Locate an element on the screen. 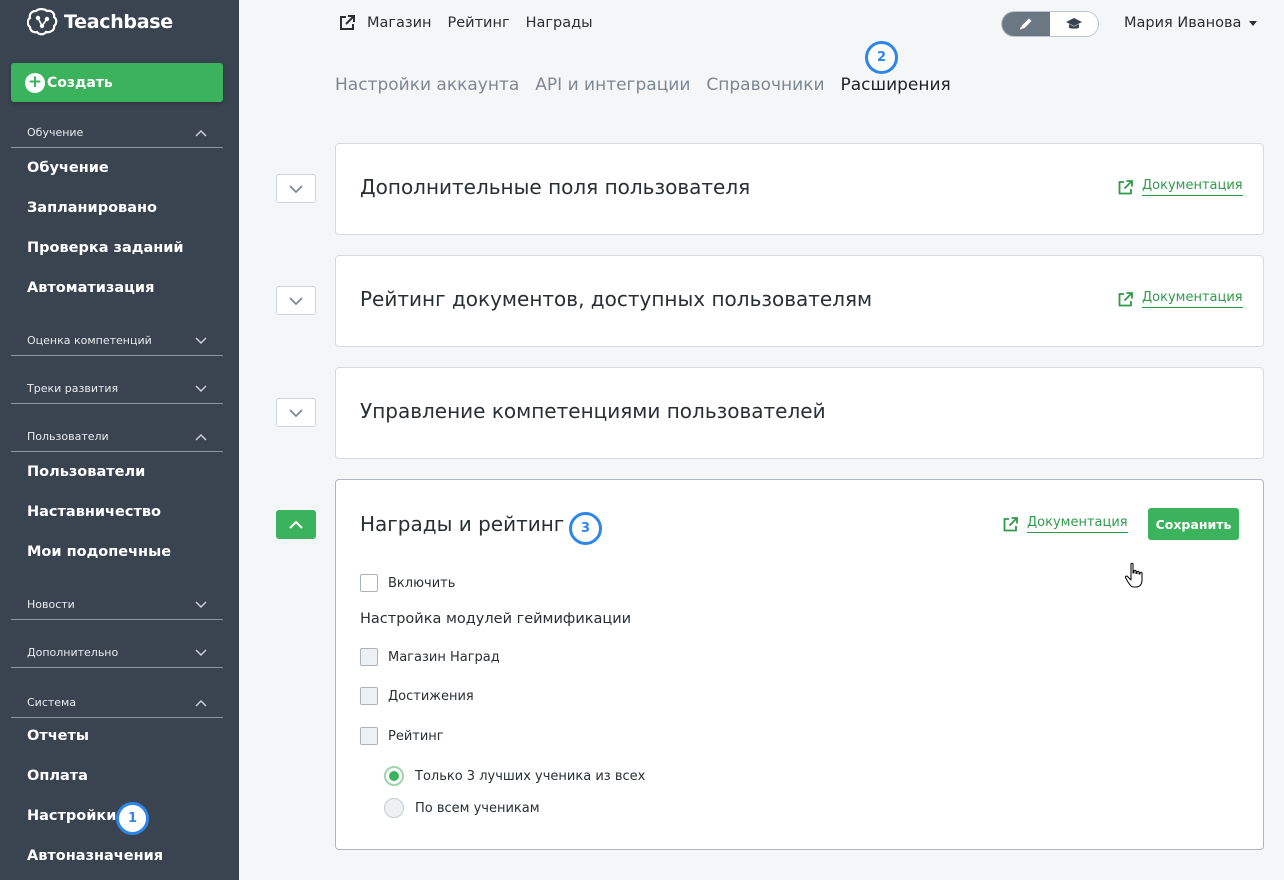 The image size is (1284, 880). sidebar-section-tracks: Треки развития is located at coordinates (117, 389).